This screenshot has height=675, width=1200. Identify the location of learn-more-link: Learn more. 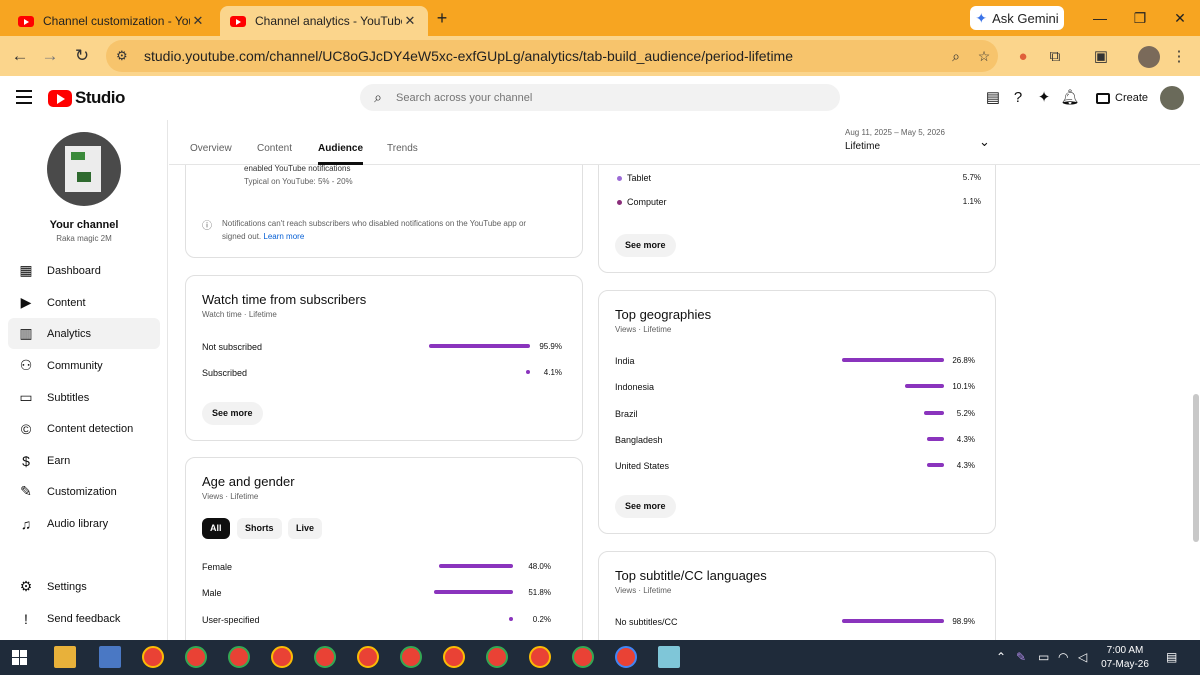
(283, 236).